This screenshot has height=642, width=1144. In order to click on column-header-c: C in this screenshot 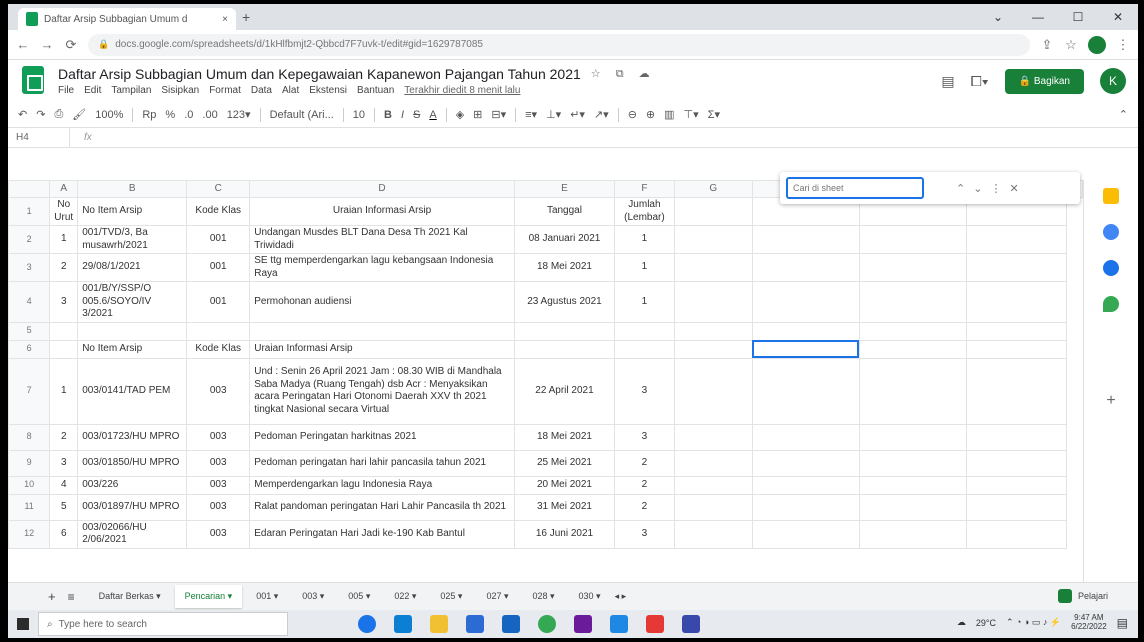, I will do `click(218, 189)`.